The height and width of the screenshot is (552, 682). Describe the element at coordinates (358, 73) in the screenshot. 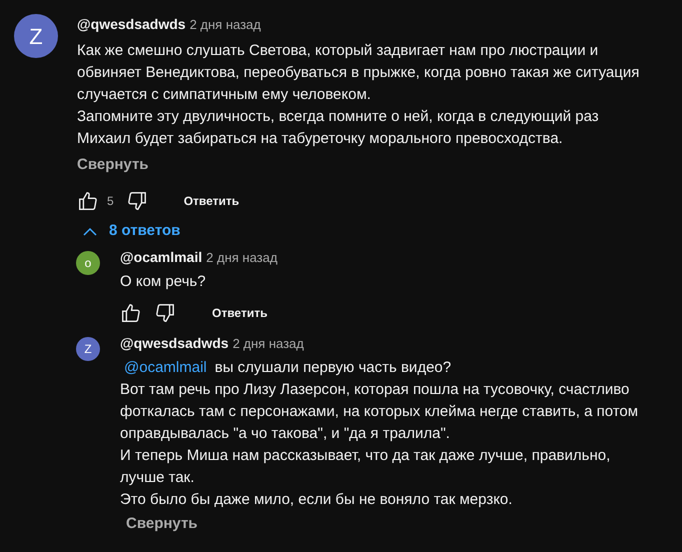

I see `comment-text: обвиняет Венедиктова, переобуваться в прыжке, когда ровно такая же ситуация` at that location.